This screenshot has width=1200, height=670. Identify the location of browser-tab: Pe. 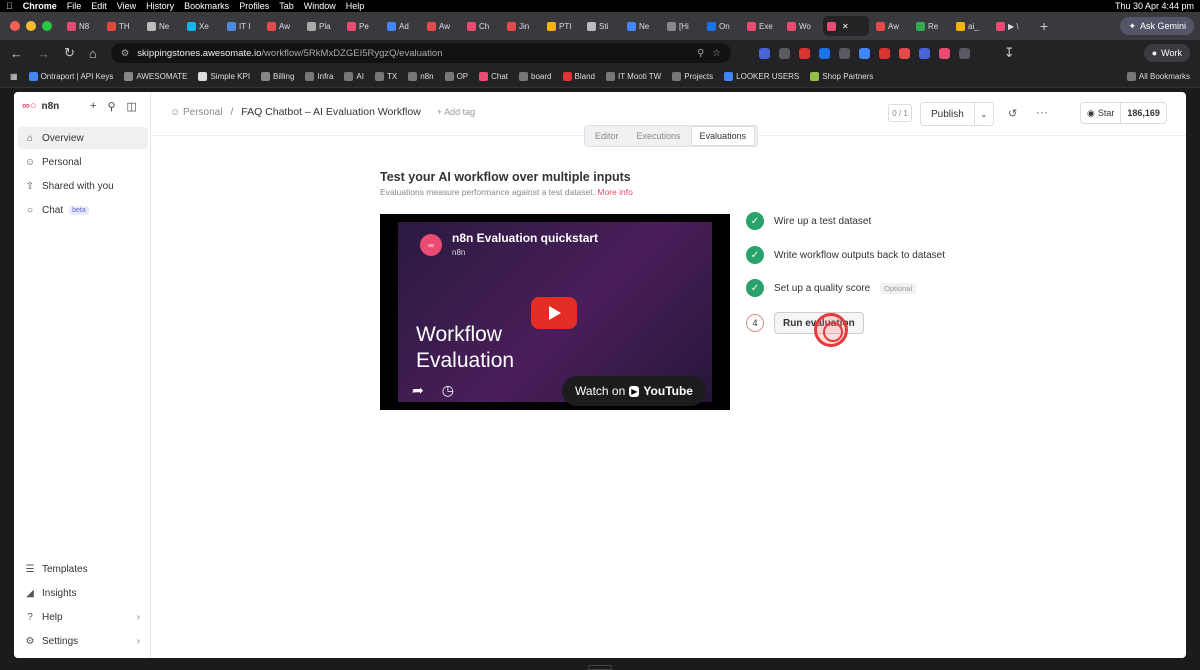
(361, 26).